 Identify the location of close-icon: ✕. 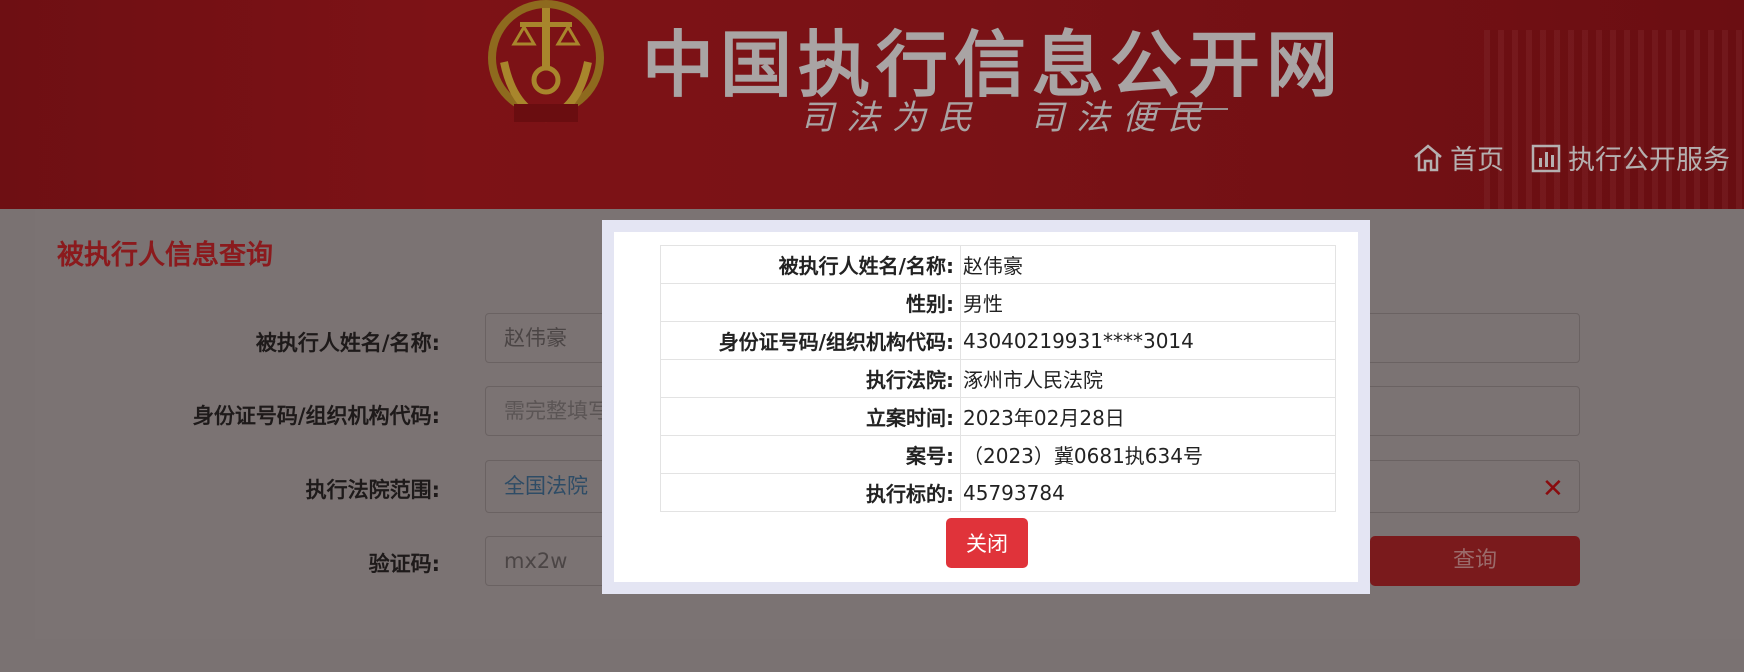
(1553, 489).